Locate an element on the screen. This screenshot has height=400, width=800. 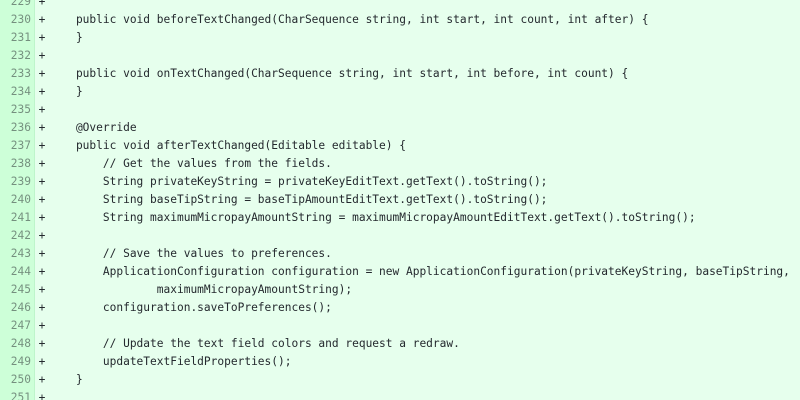
diff-line: 235 + is located at coordinates (400, 110).